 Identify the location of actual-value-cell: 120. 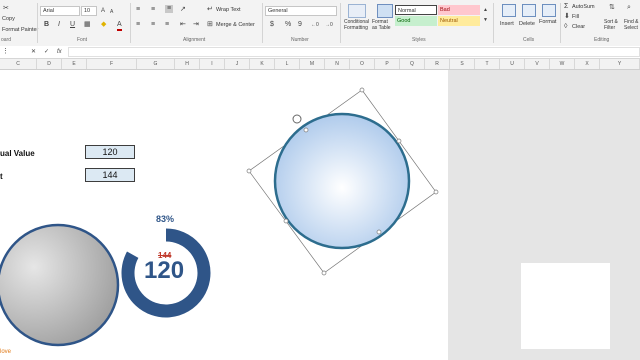
(110, 152).